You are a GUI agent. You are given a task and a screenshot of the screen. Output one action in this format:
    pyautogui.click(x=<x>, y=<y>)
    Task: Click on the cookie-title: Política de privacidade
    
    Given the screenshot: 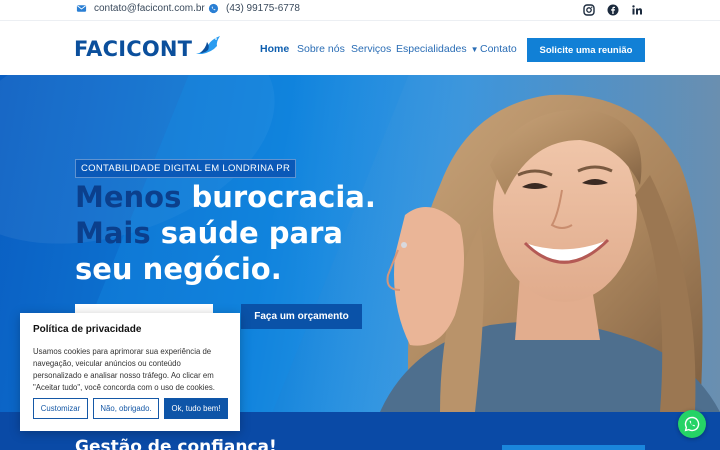 What is the action you would take?
    pyautogui.click(x=87, y=329)
    